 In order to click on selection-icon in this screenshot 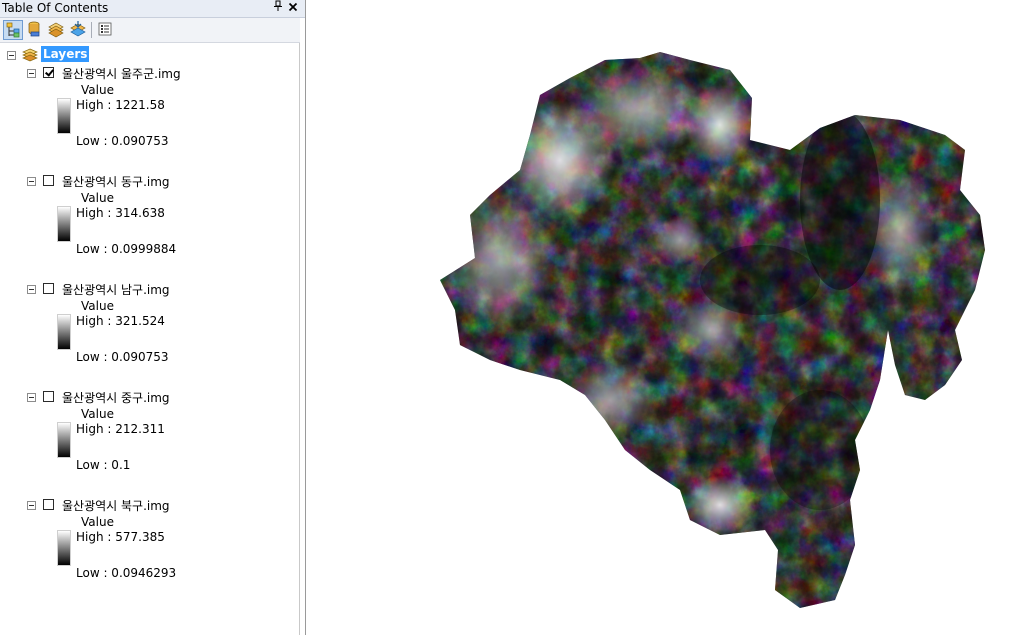, I will do `click(78, 29)`.